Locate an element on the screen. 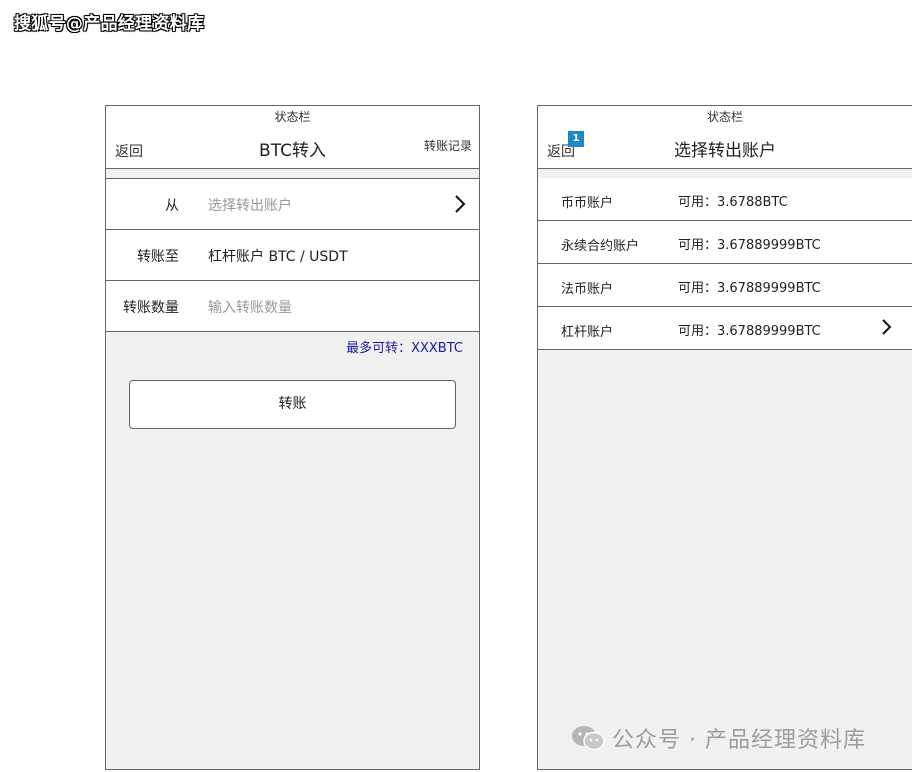 The image size is (912, 772). account-item: 杠杆账户 可用：3.67889999BTC is located at coordinates (725, 328).